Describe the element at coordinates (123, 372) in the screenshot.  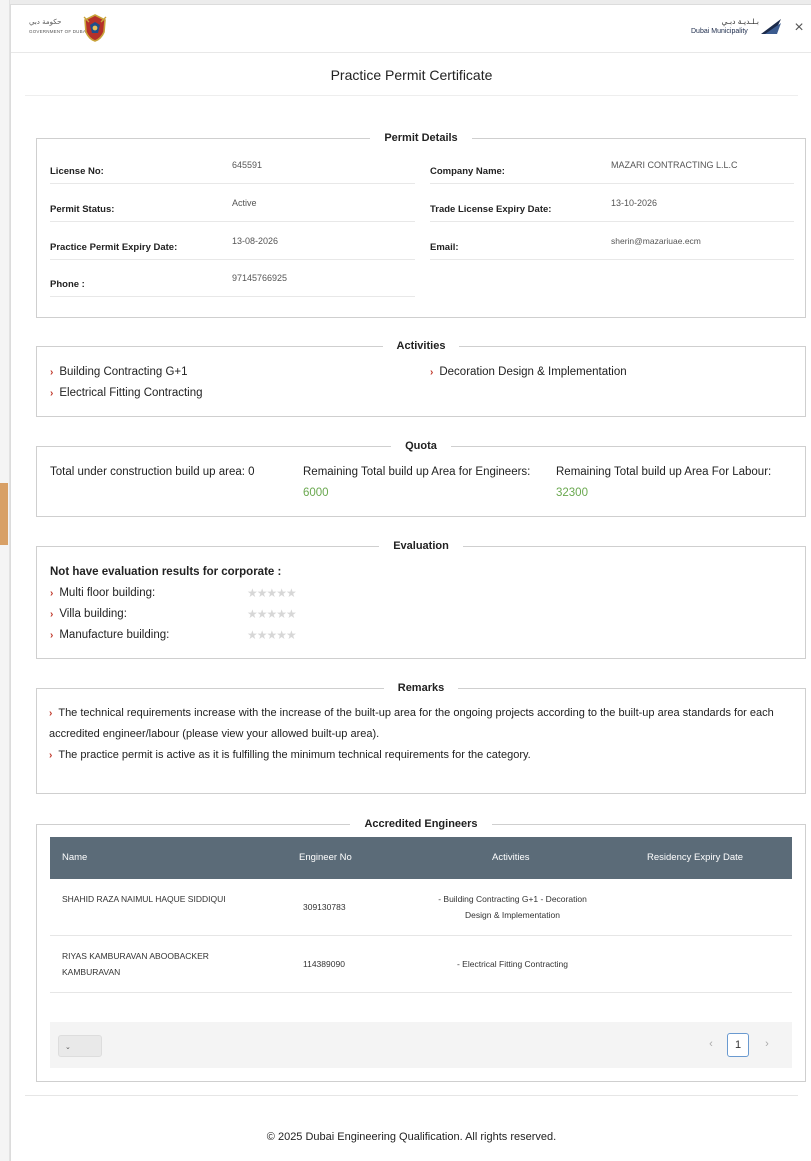
I see `activity-item-label: Building Contracting G+1` at that location.